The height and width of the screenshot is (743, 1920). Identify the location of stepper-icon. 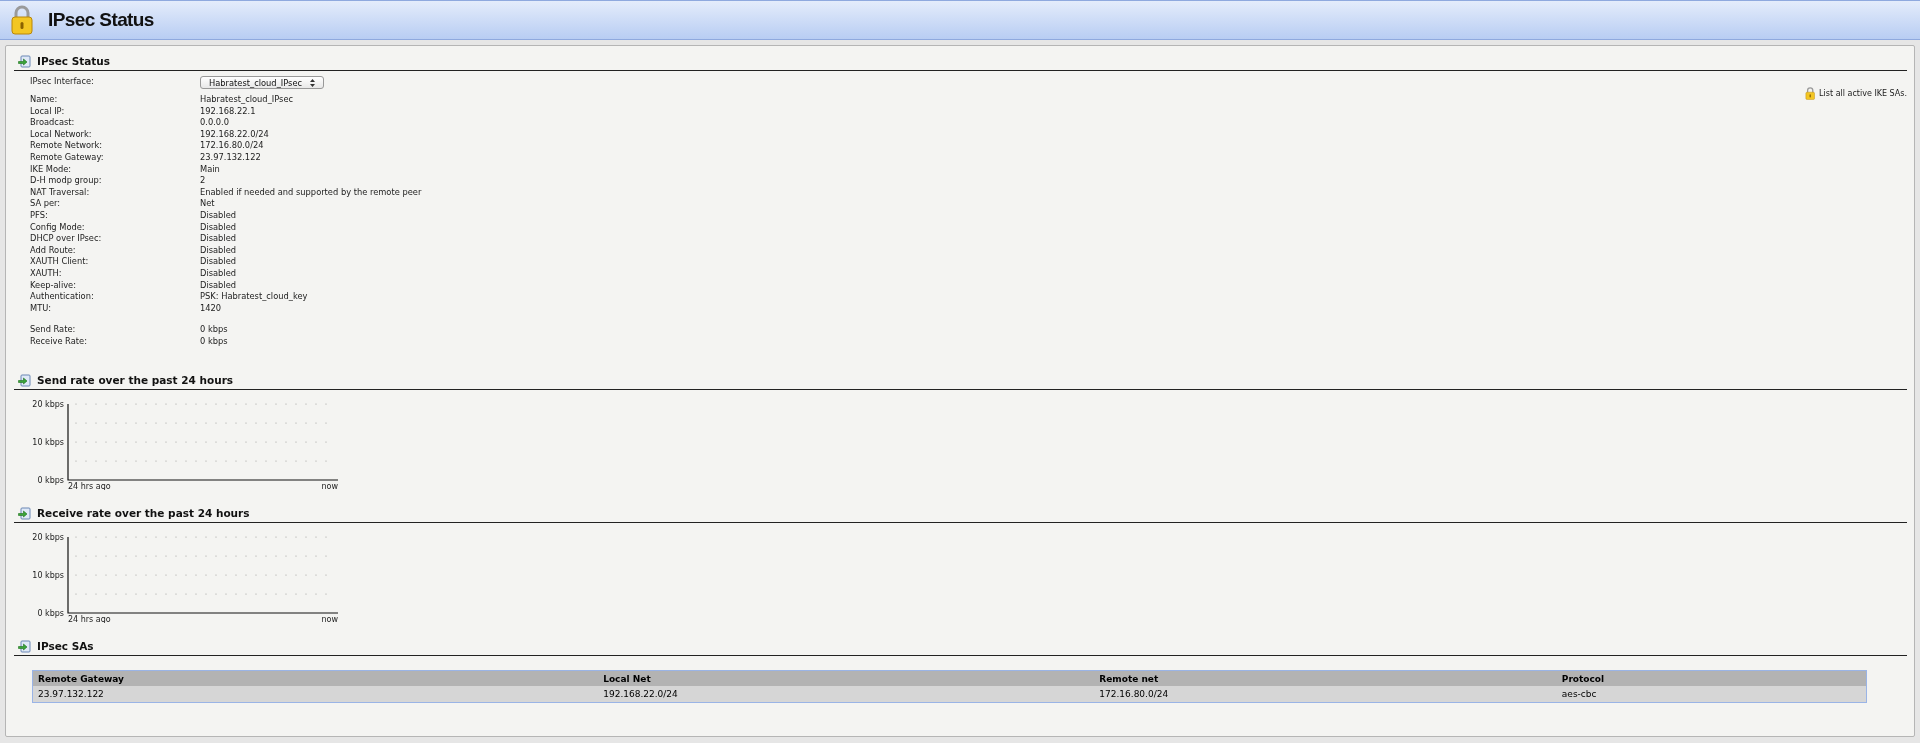
(313, 82).